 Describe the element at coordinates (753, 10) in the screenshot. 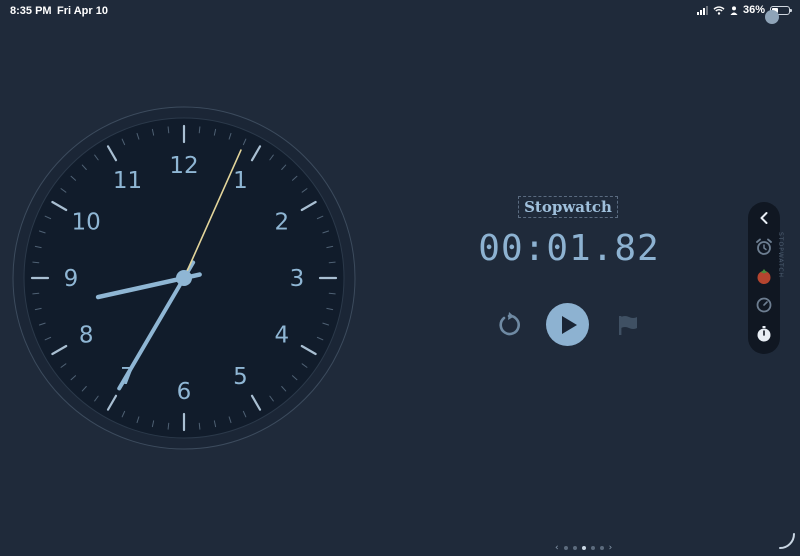

I see `battery-percent: 36%` at that location.